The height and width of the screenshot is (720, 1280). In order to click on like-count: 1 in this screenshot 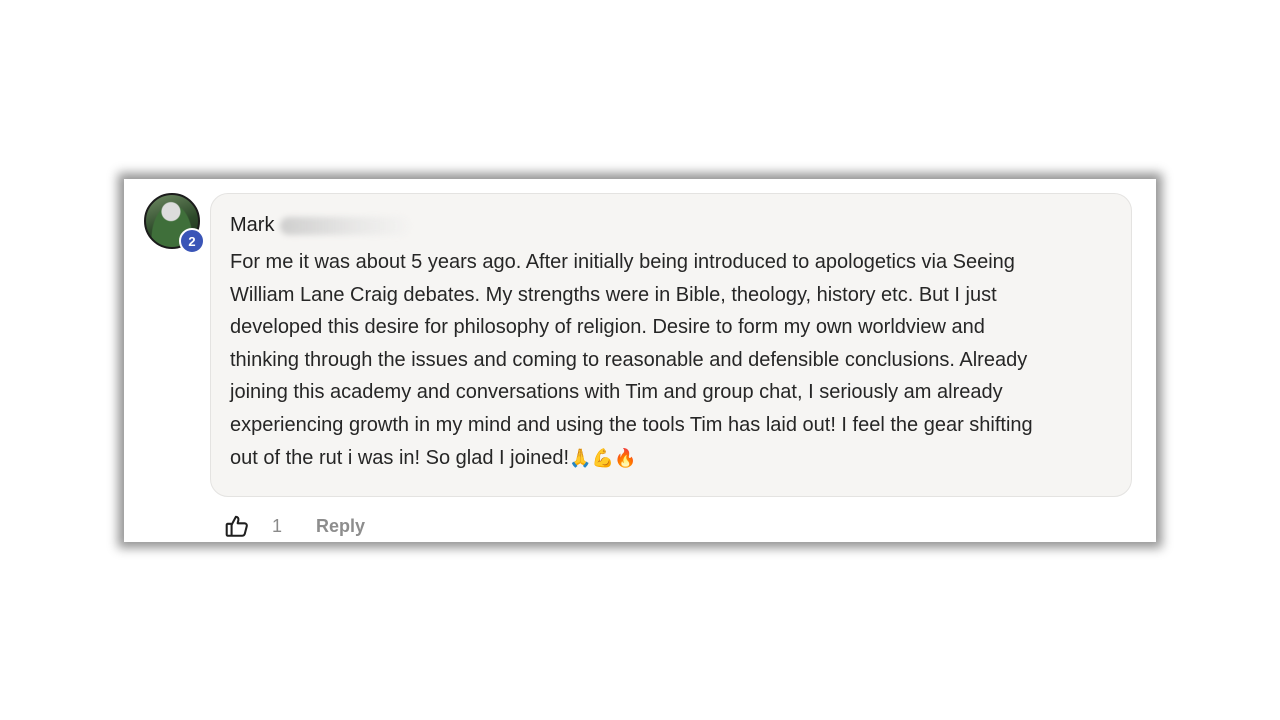, I will do `click(277, 525)`.